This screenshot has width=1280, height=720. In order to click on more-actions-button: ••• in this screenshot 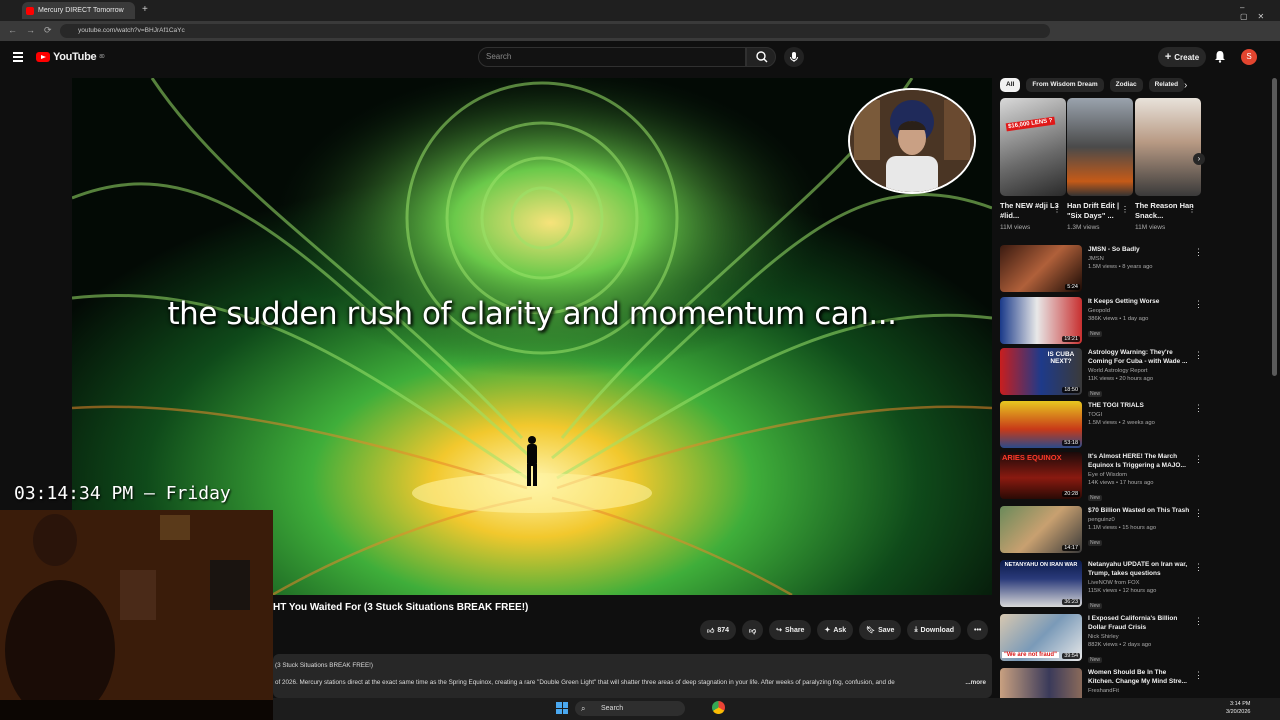, I will do `click(978, 630)`.